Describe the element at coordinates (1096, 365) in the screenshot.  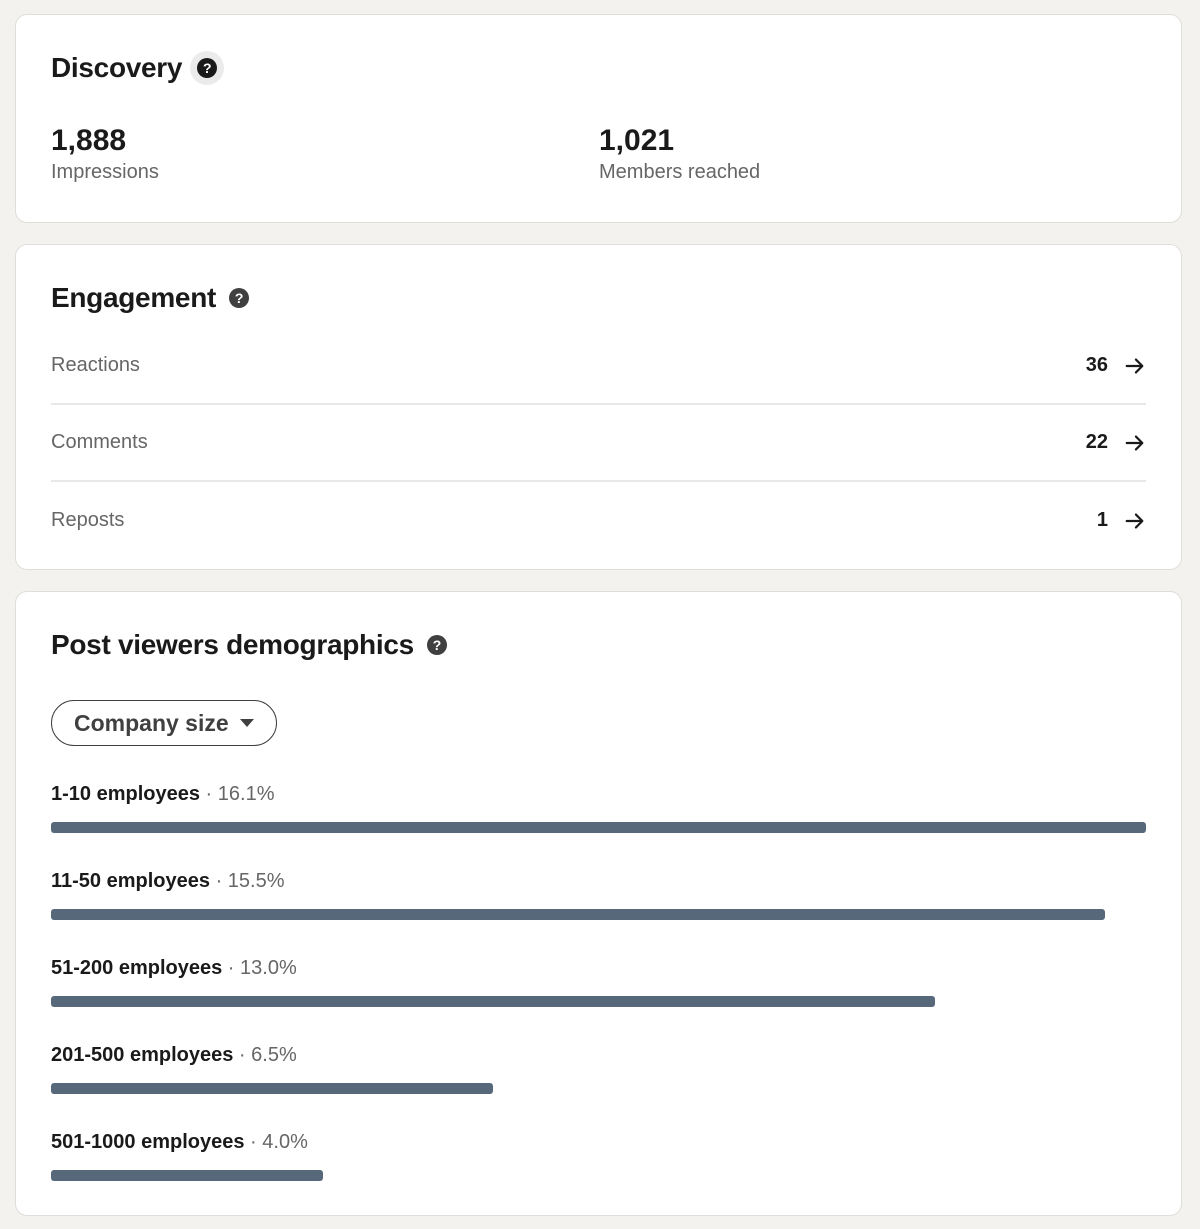
I see `reactions-count: 36` at that location.